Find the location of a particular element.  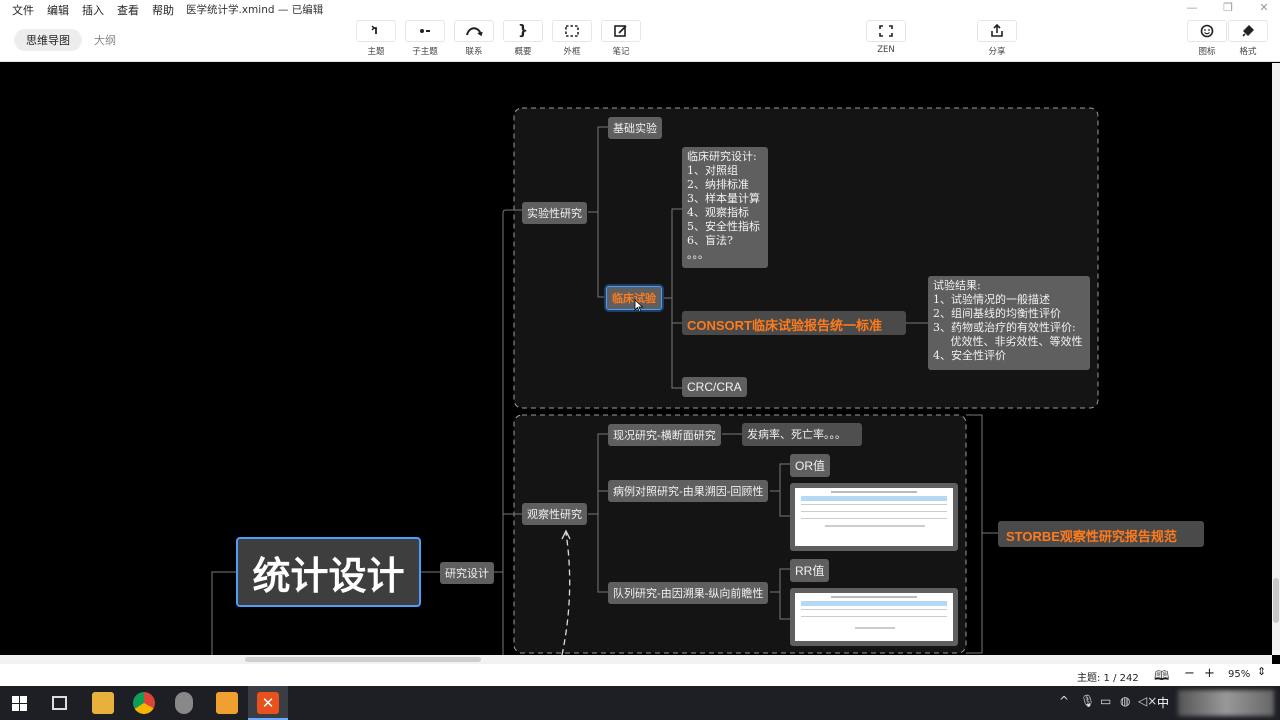

observational-node: 观察性研究 is located at coordinates (554, 514).